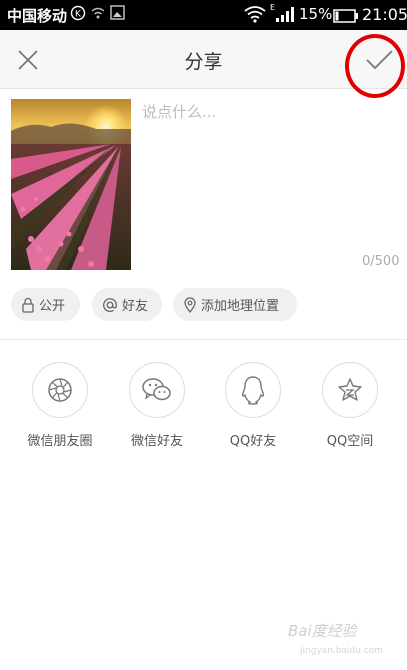  What do you see at coordinates (28, 305) in the screenshot?
I see `lock-icon` at bounding box center [28, 305].